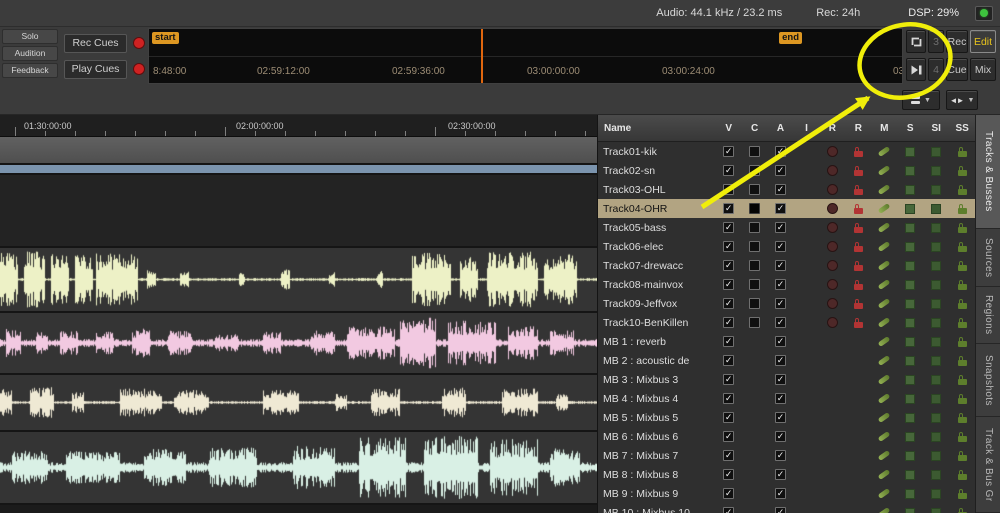 This screenshot has height=513, width=1000. What do you see at coordinates (786, 265) in the screenshot?
I see `track-list-row: Track07-drewacc ✓ ✓` at bounding box center [786, 265].